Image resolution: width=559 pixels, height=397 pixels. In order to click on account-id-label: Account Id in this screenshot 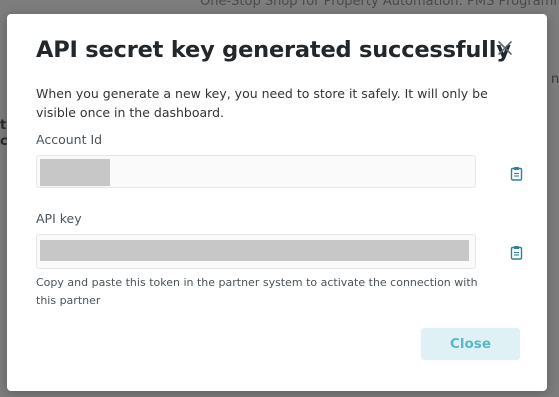, I will do `click(69, 139)`.